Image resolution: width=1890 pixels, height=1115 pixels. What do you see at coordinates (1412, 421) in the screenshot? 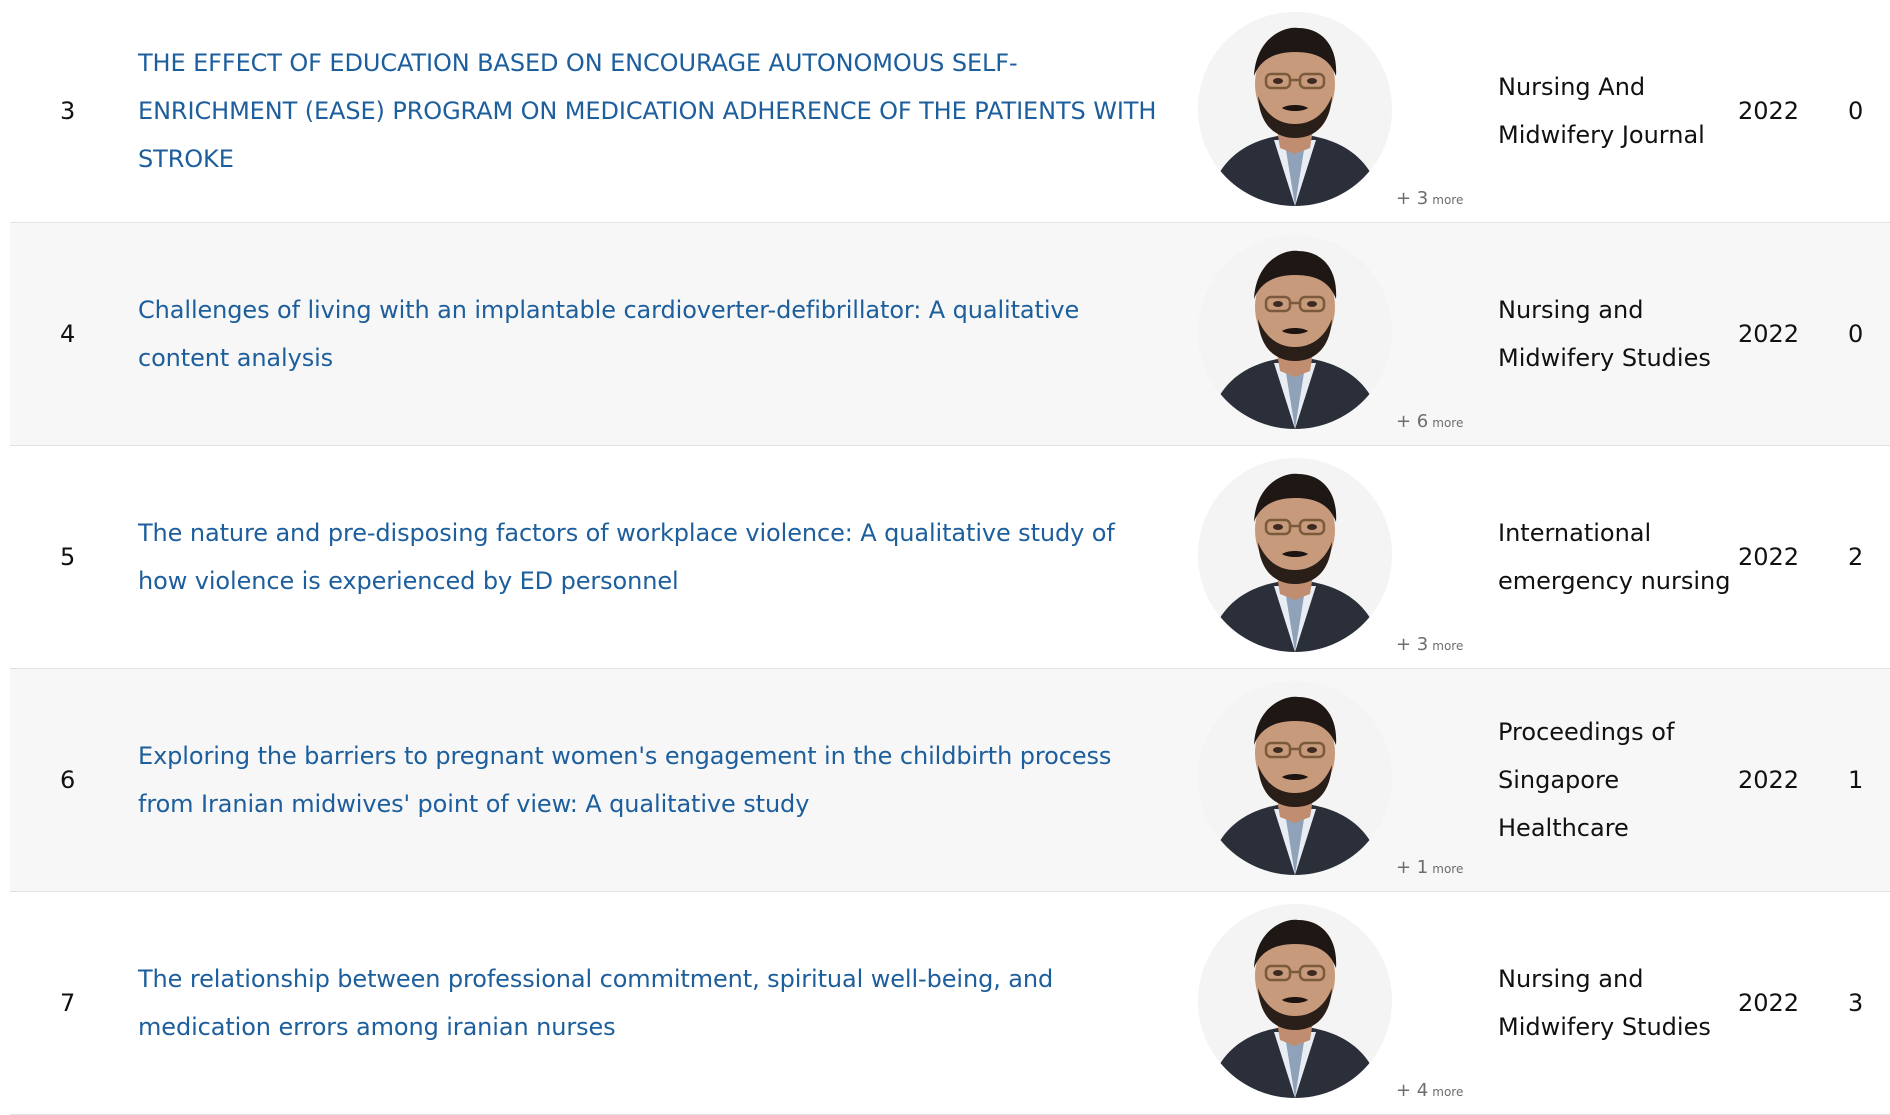
I see `more-authors-count: + 6` at bounding box center [1412, 421].